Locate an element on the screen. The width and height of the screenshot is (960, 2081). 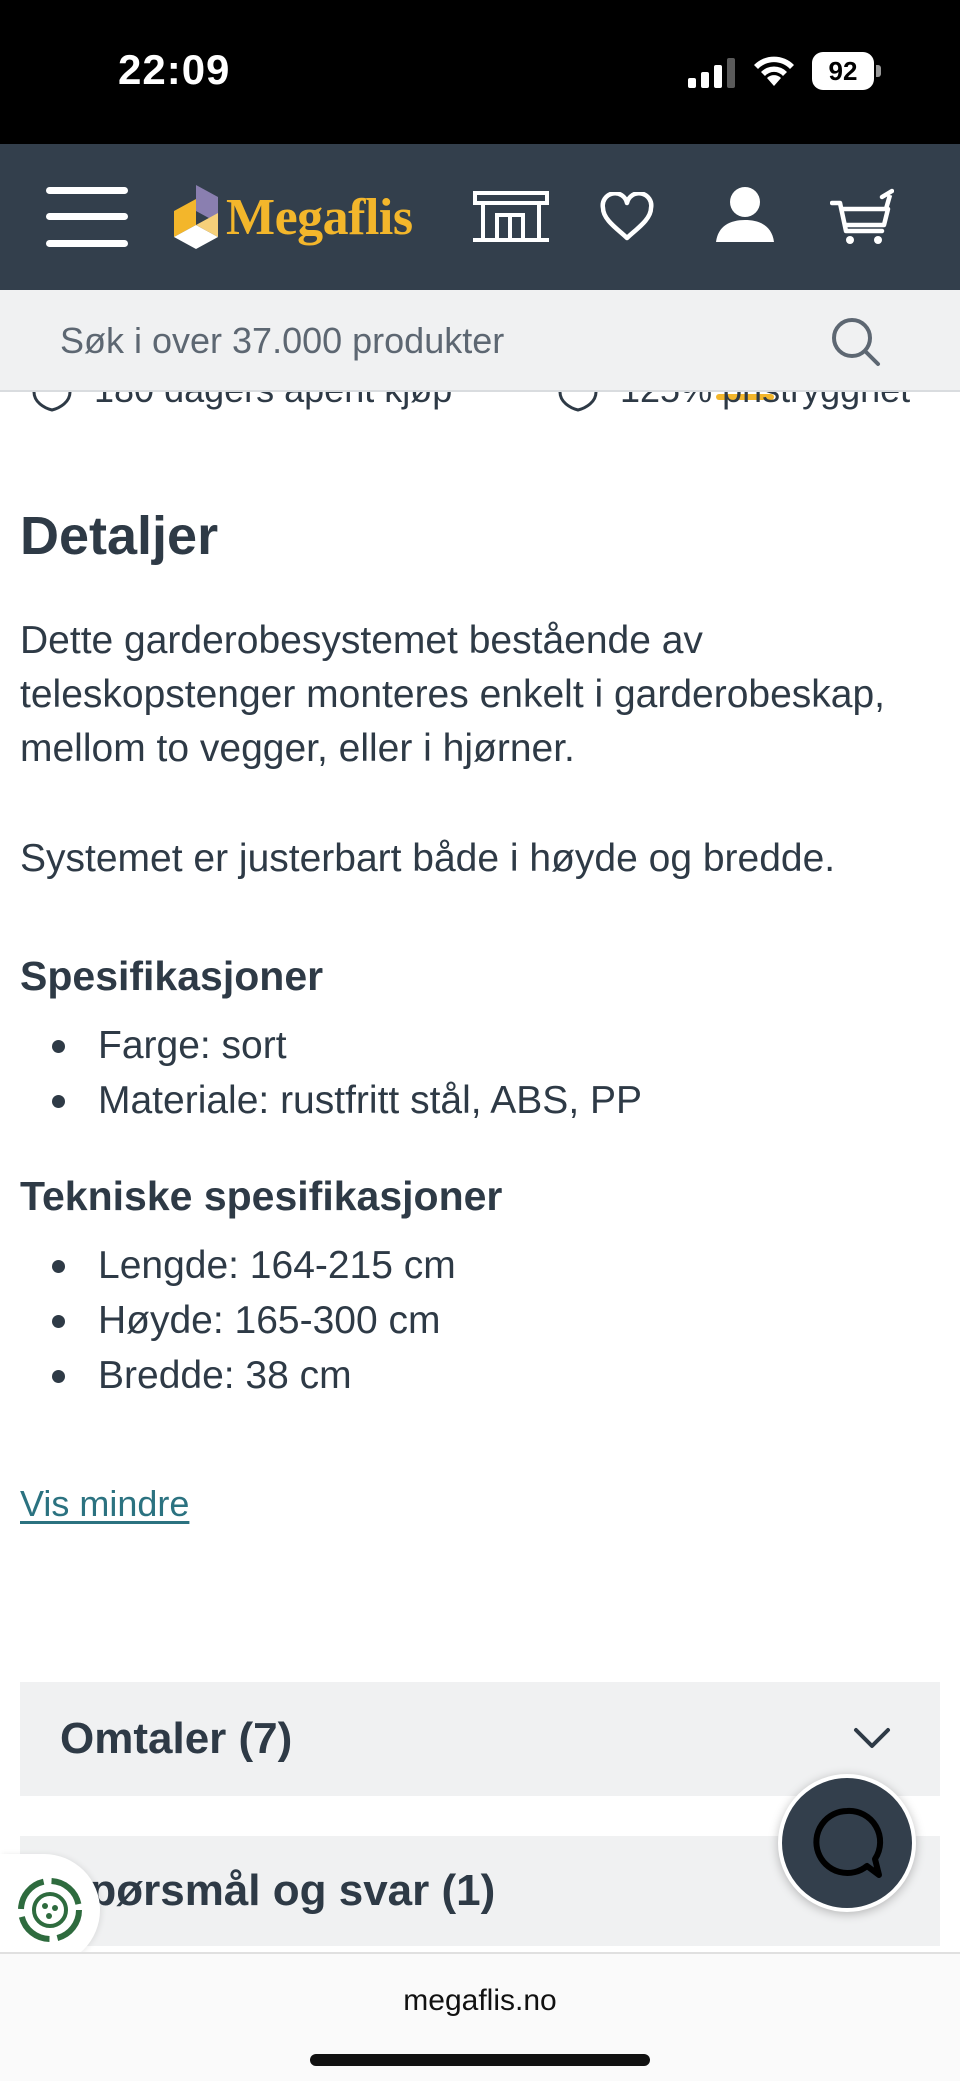
qa-accordion-title: Spørsmål og svar (1) is located at coordinates (278, 1890).